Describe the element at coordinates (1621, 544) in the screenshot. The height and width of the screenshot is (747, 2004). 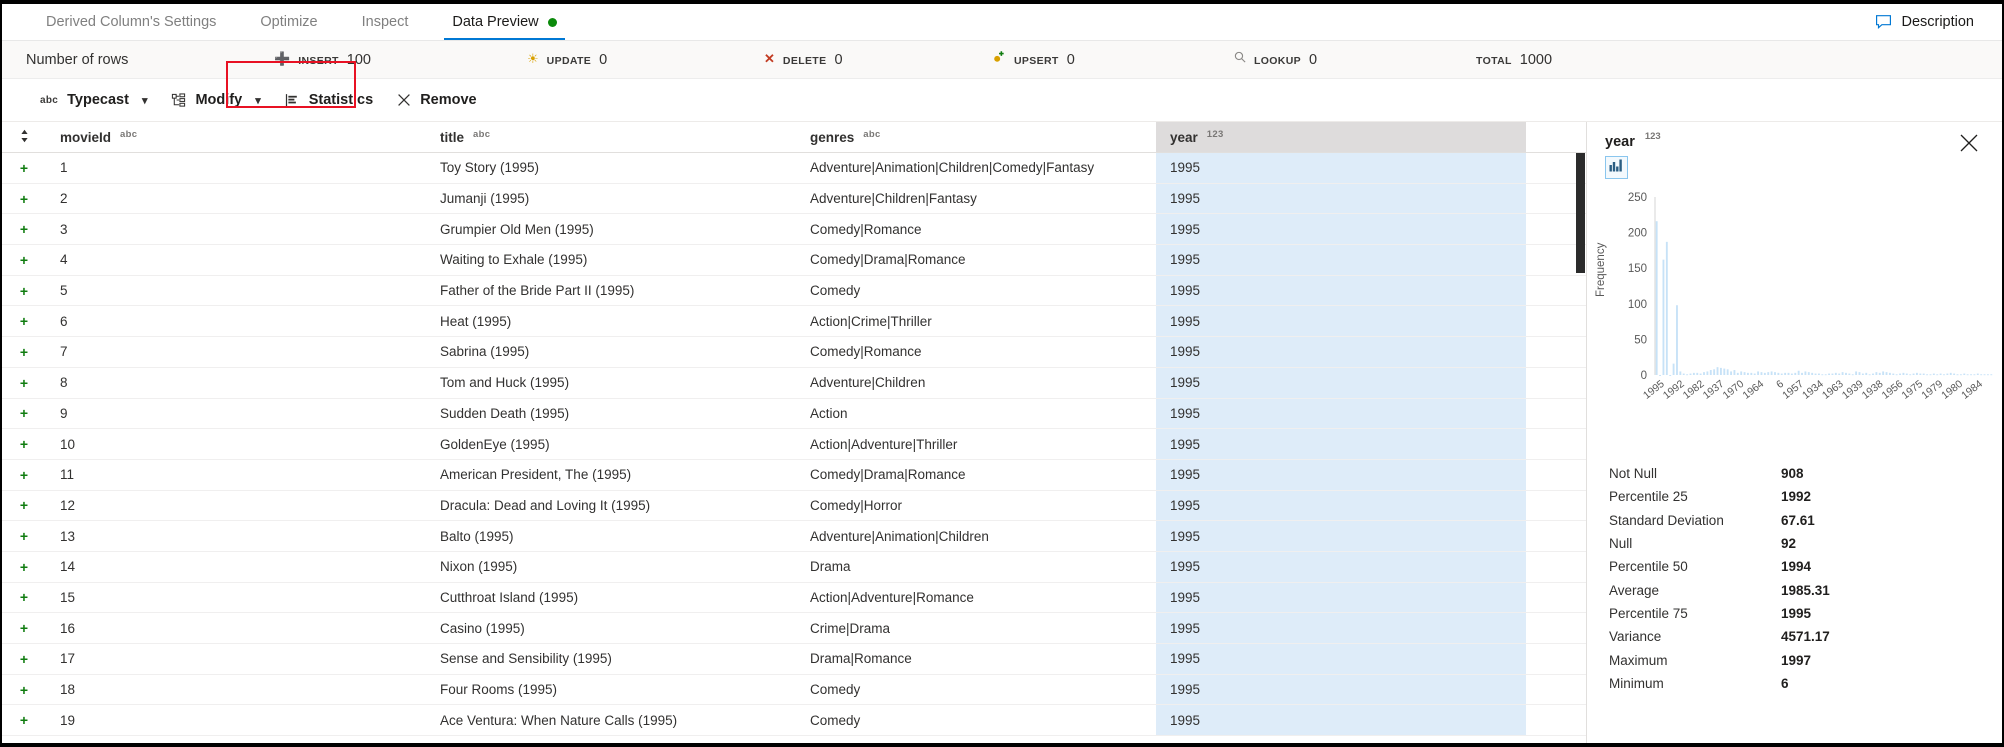
I see `statistic-label: Null` at that location.